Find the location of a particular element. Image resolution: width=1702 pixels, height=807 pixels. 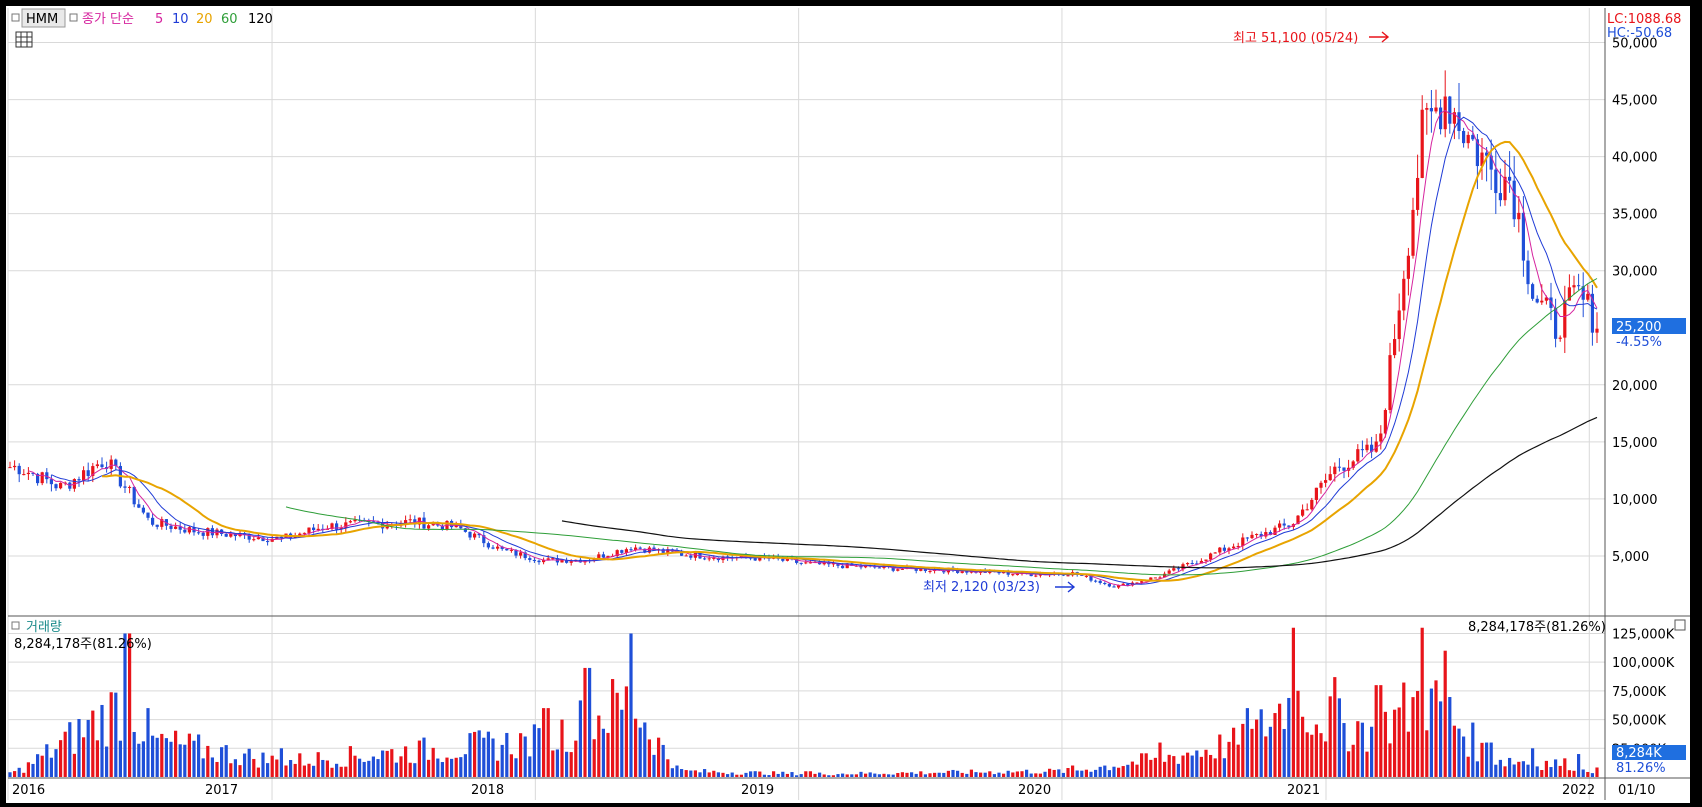

volume-tick-label: 100,000K is located at coordinates (1643, 663).